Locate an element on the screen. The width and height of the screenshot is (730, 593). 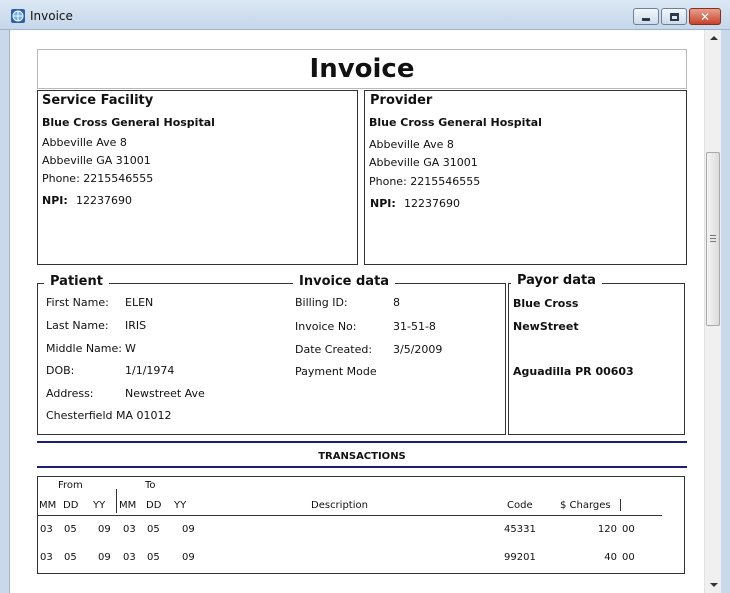
row1-charges: 120 is located at coordinates (607, 529).